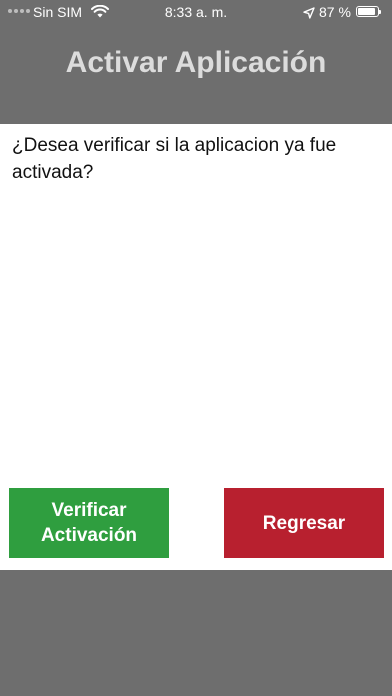  What do you see at coordinates (89, 523) in the screenshot?
I see `verify-activation-button: Verificar Activación` at bounding box center [89, 523].